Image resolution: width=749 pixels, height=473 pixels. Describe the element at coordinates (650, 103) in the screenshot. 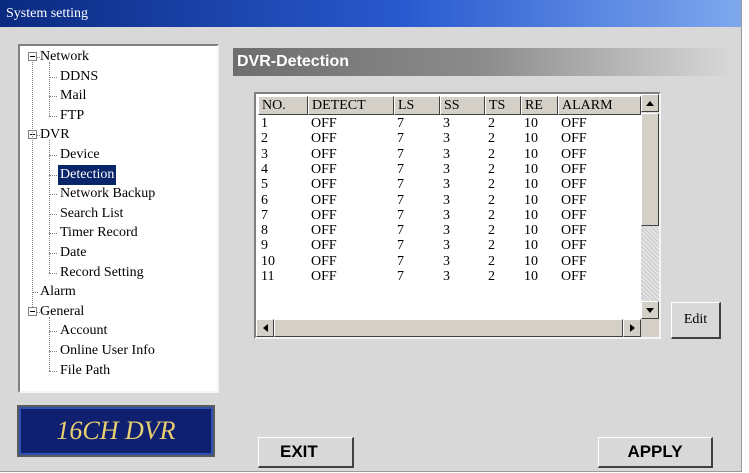

I see `scroll-up-button` at that location.